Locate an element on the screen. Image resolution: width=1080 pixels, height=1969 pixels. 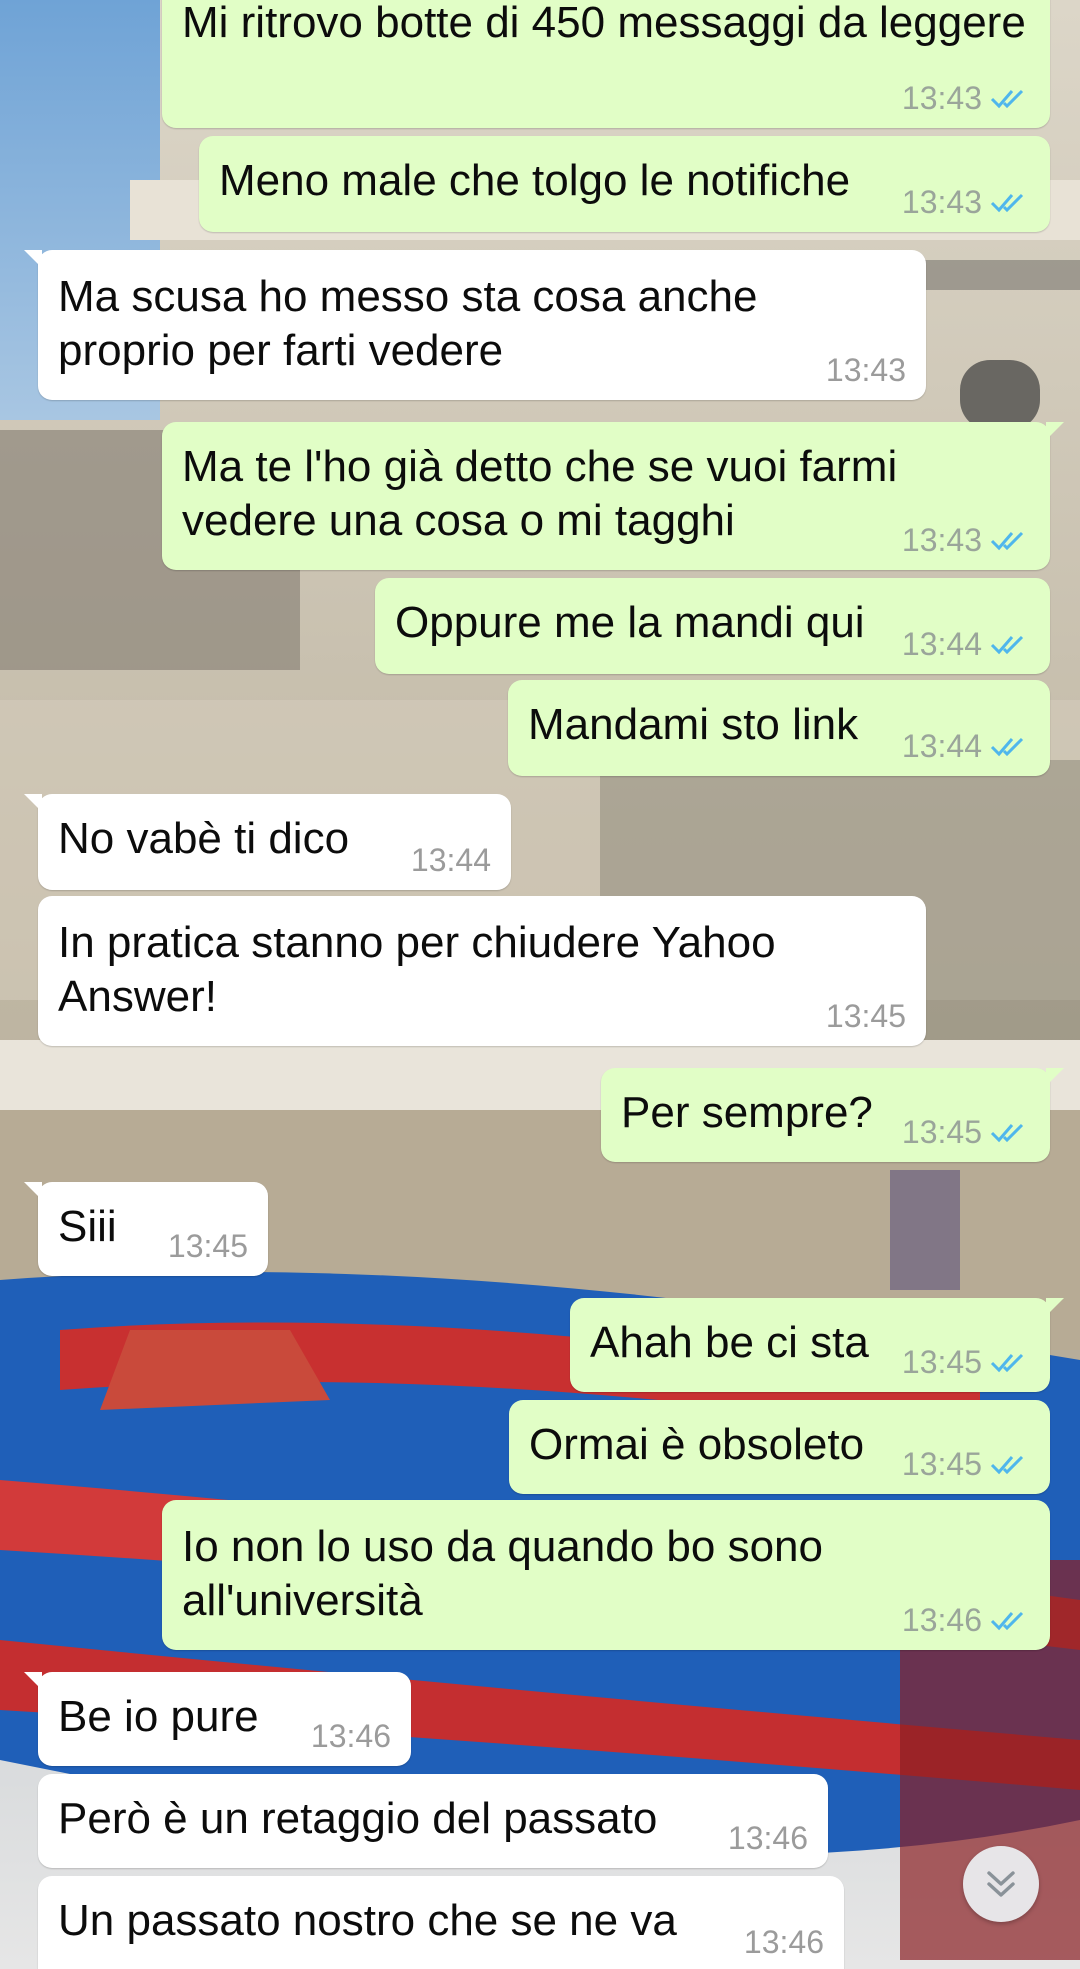
scroll-to-bottom-button is located at coordinates (1001, 1884).